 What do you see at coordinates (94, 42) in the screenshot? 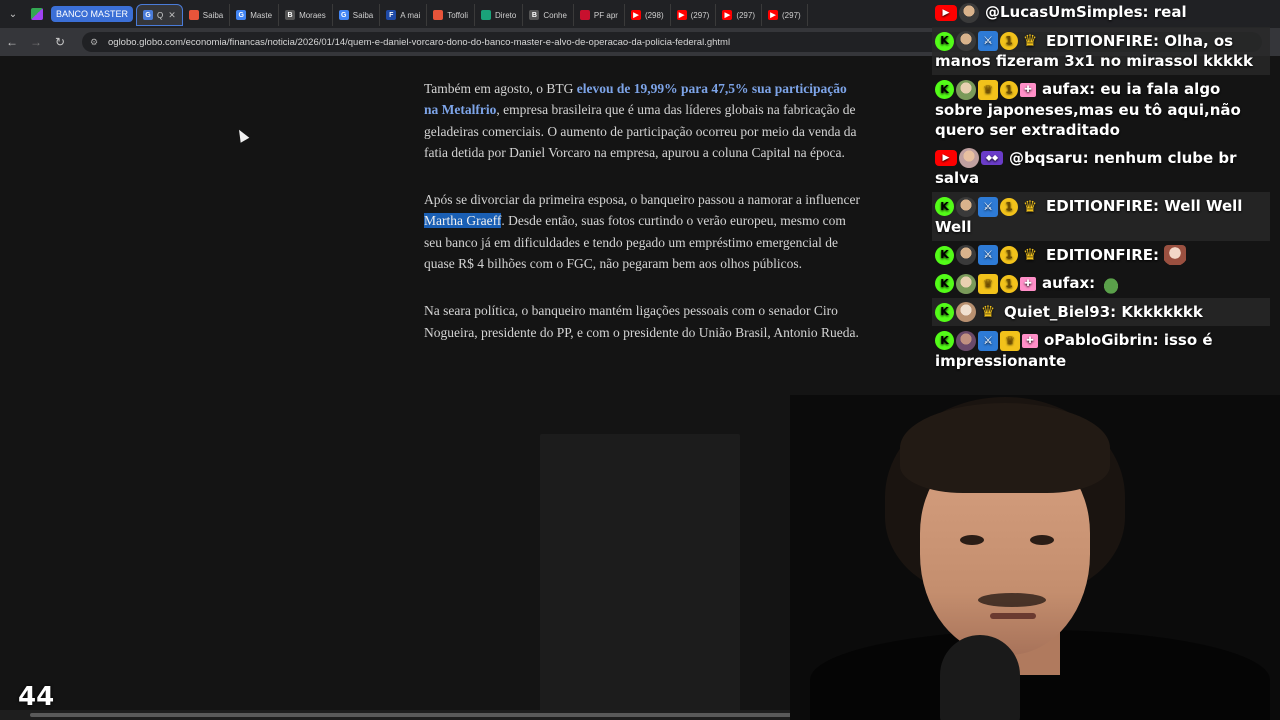
I see `site-info-icon: ⚙` at bounding box center [94, 42].